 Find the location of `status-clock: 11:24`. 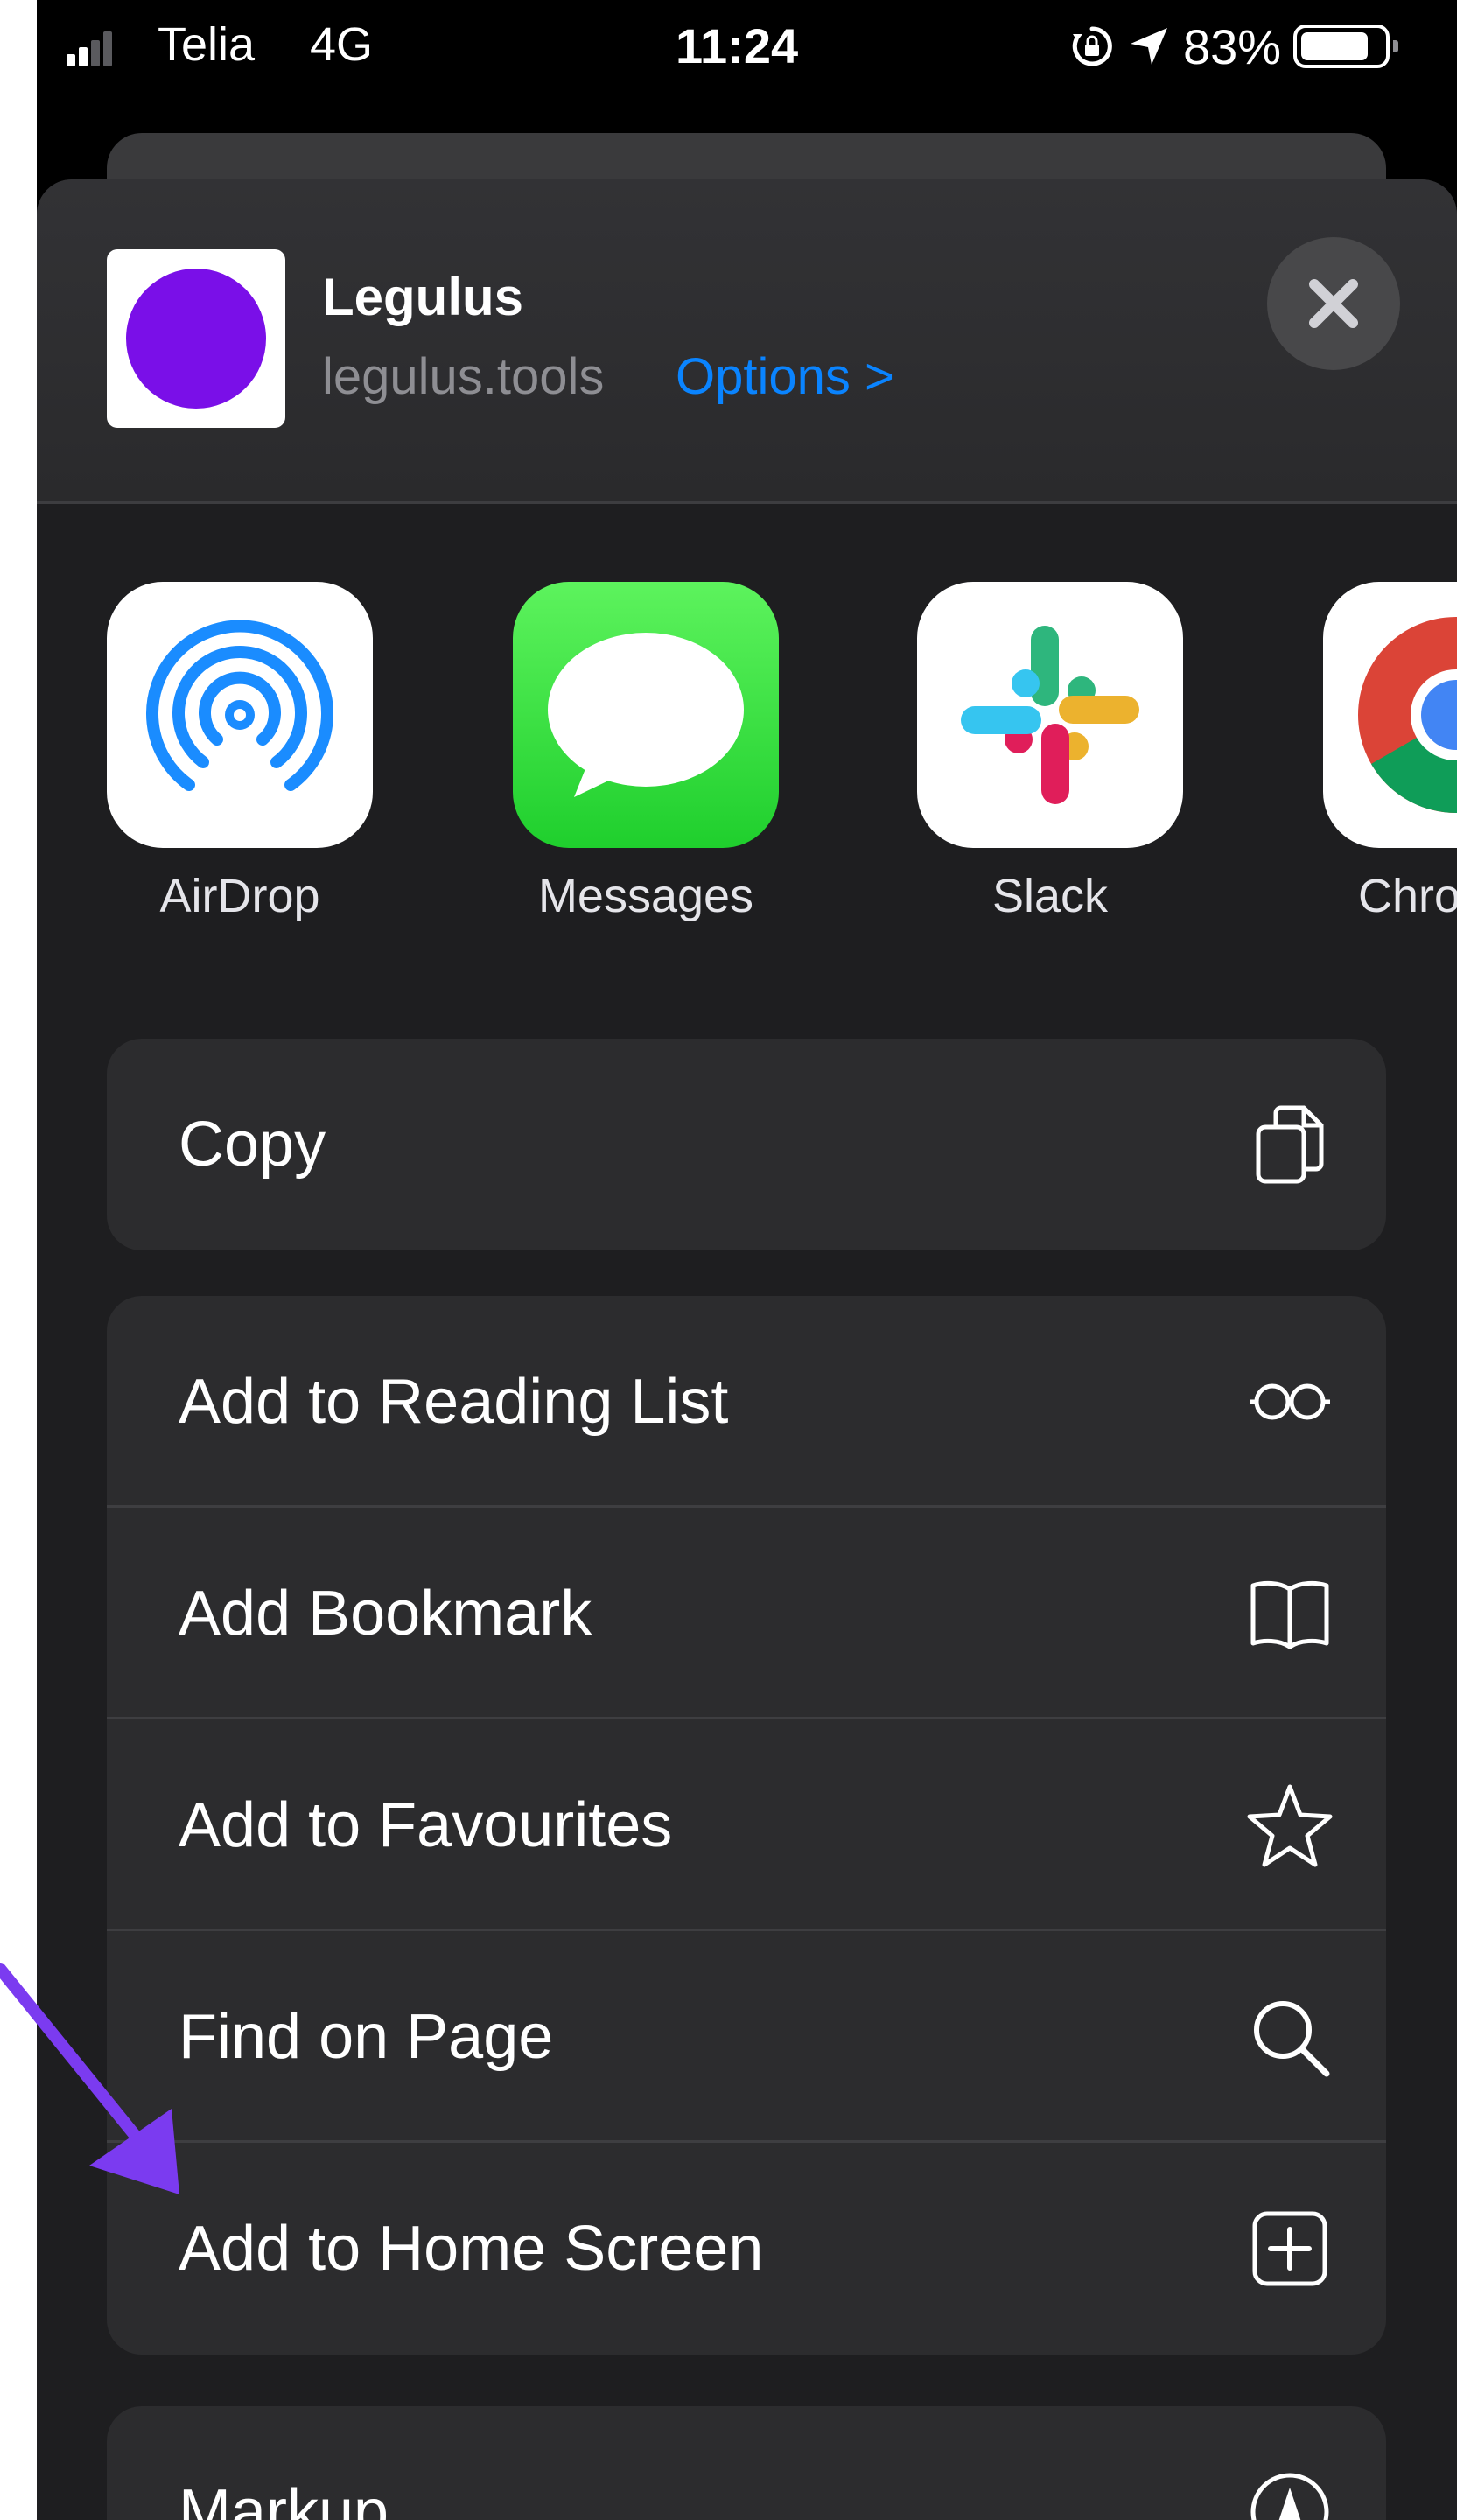

status-clock: 11:24 is located at coordinates (737, 46).